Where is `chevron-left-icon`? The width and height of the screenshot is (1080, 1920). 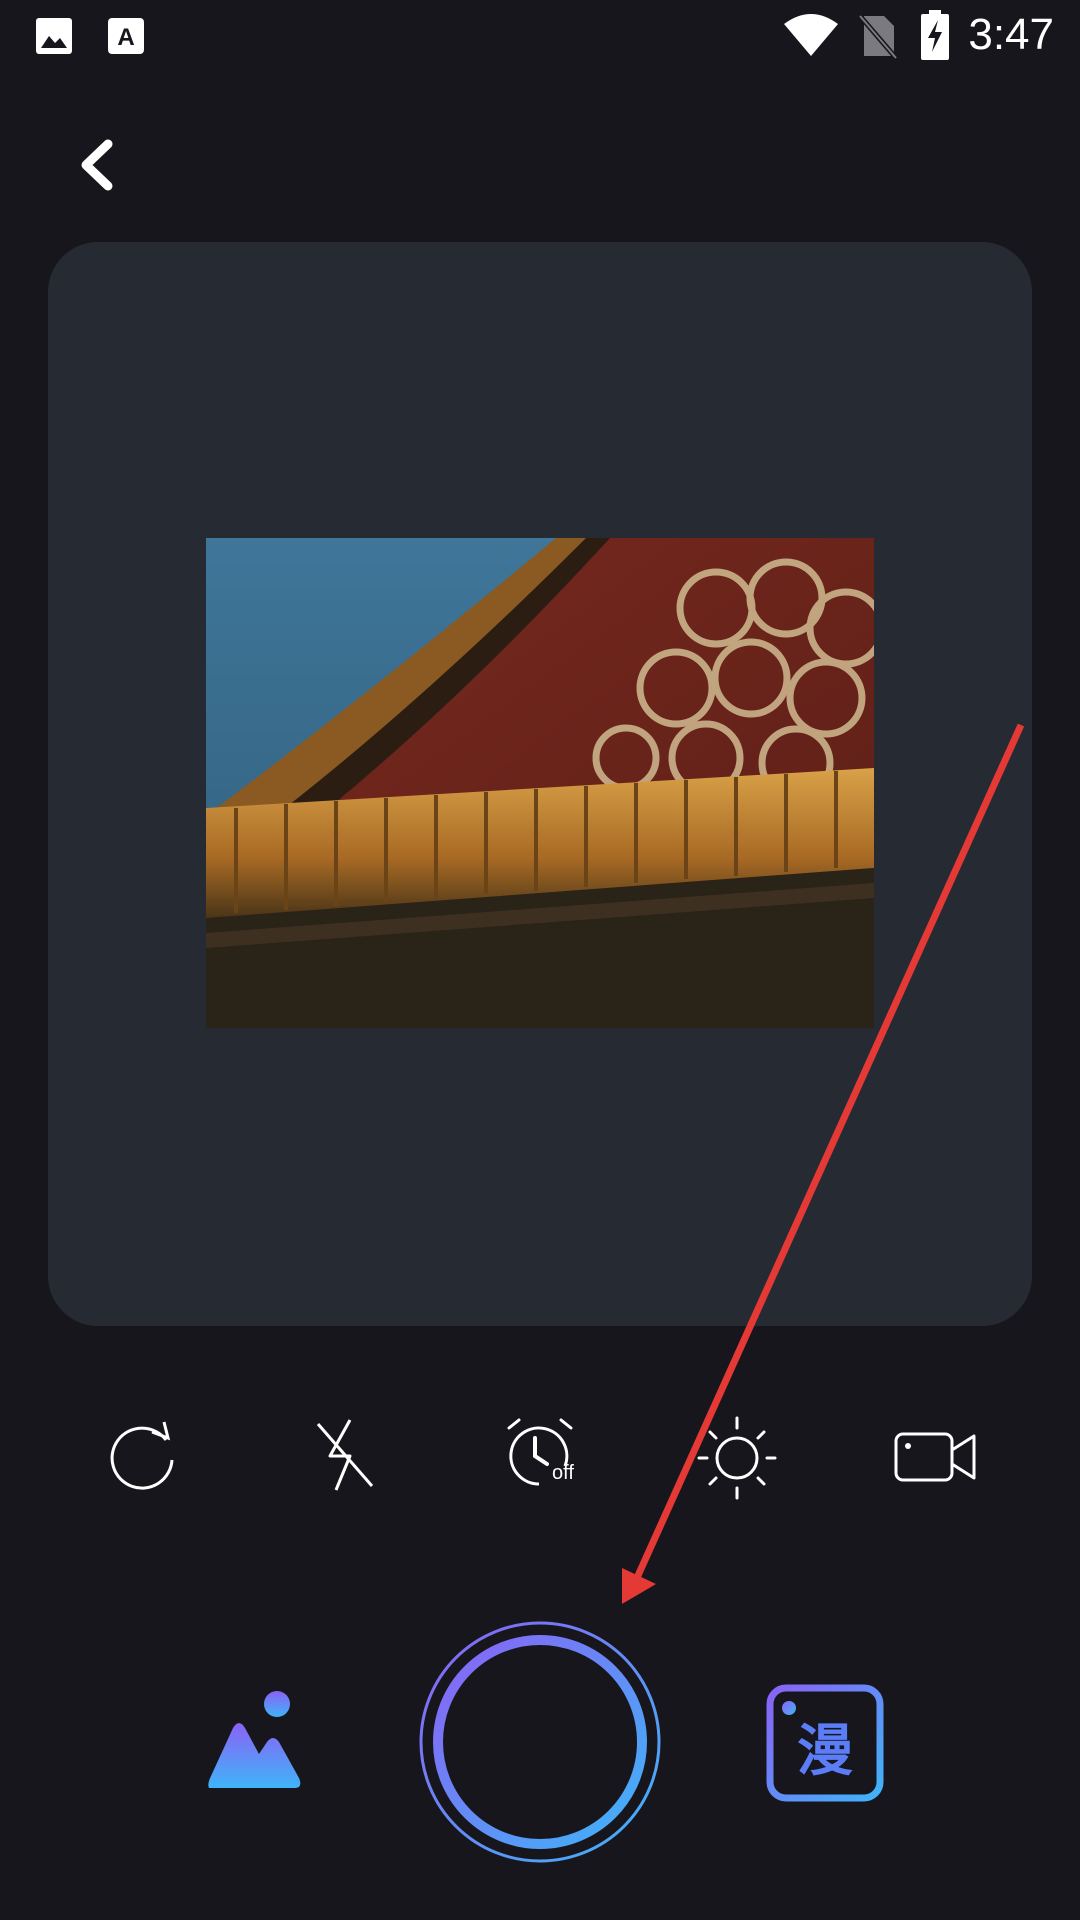 chevron-left-icon is located at coordinates (97, 165).